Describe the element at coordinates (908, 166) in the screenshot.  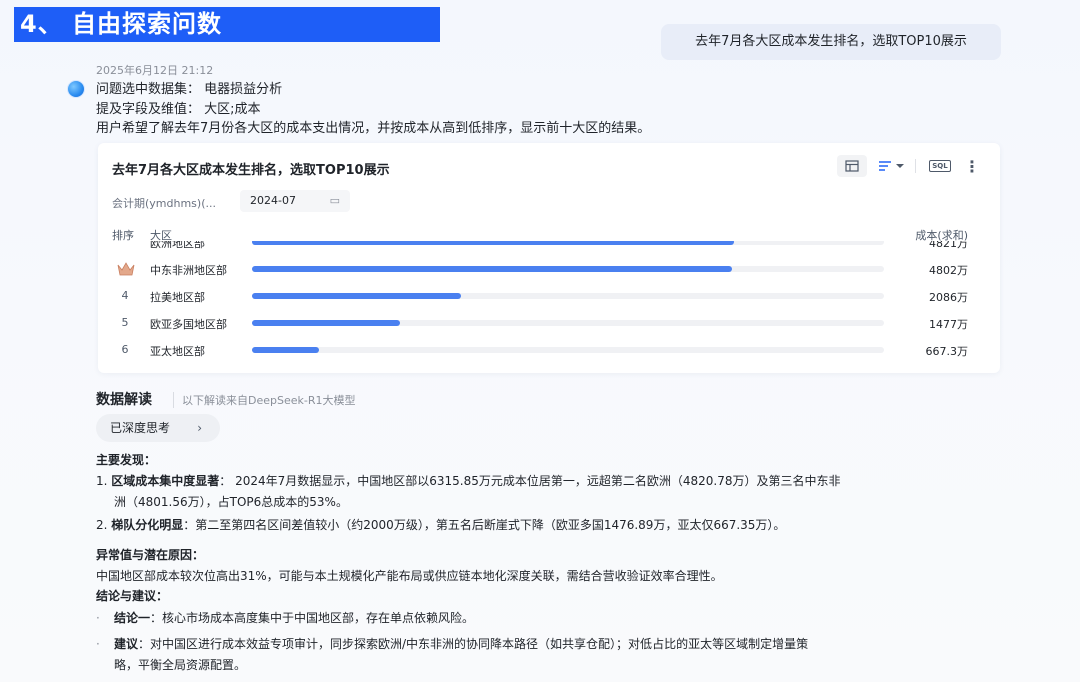
I see `card-toolbar: SQL ⋮` at that location.